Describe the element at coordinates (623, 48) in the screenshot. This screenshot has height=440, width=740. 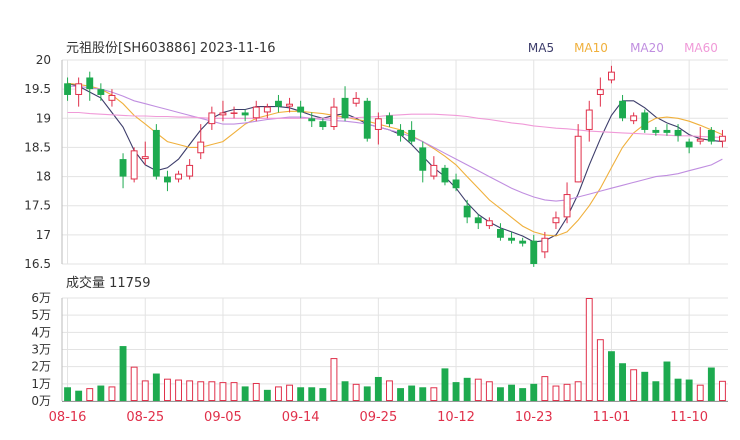
I see `legend: MA5 MA10 MA20 MA60` at that location.